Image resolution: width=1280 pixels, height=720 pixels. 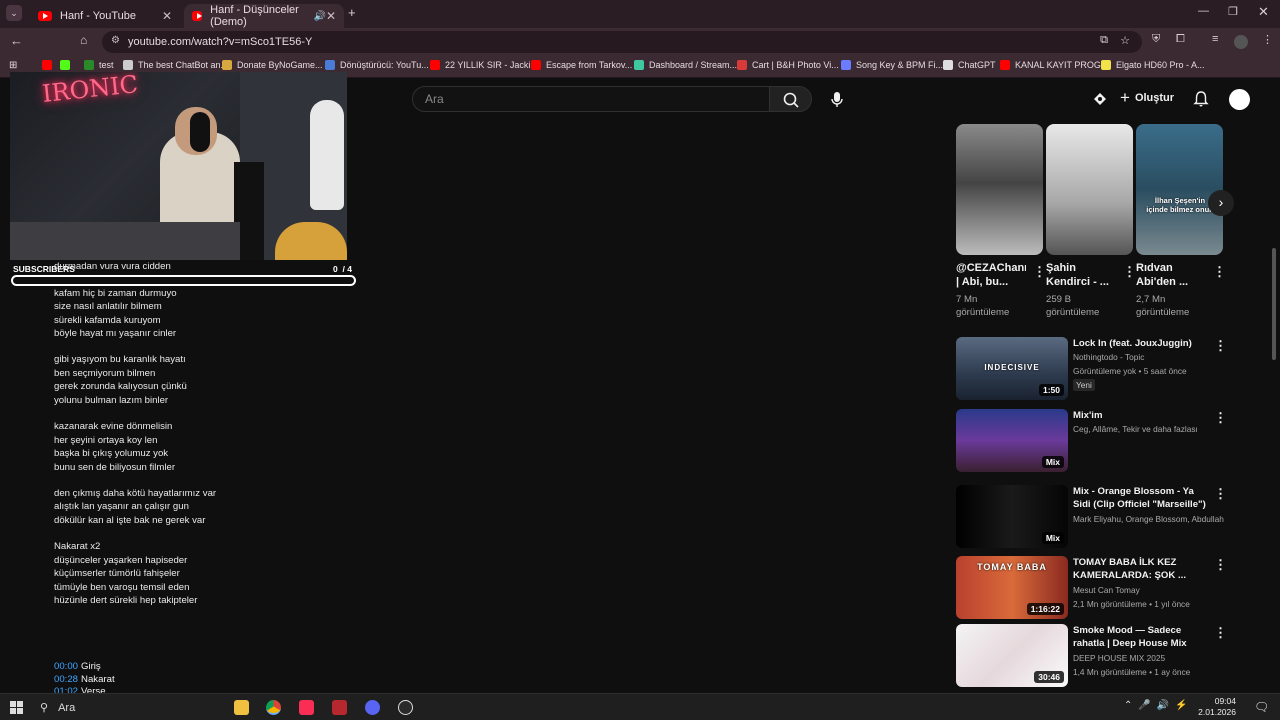 I want to click on search-button, so click(x=790, y=99).